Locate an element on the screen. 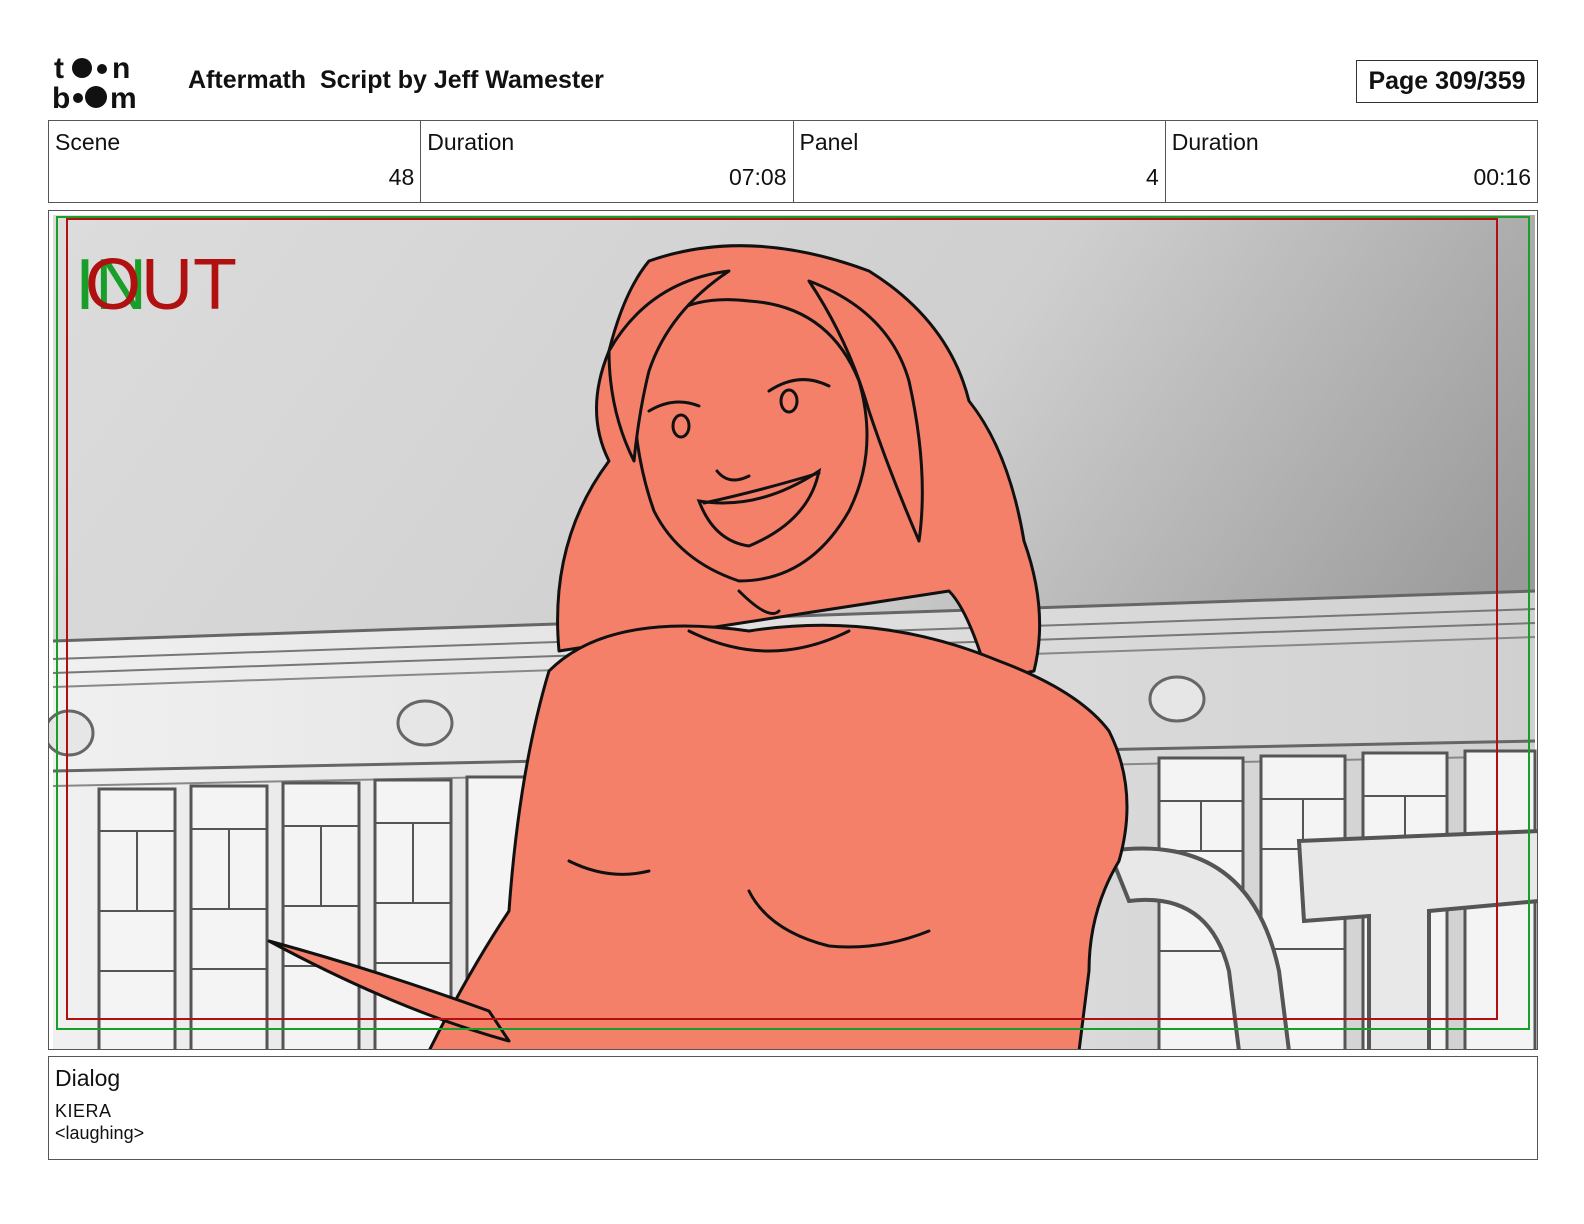 This screenshot has height=1224, width=1584. scene-label: Scene is located at coordinates (88, 142).